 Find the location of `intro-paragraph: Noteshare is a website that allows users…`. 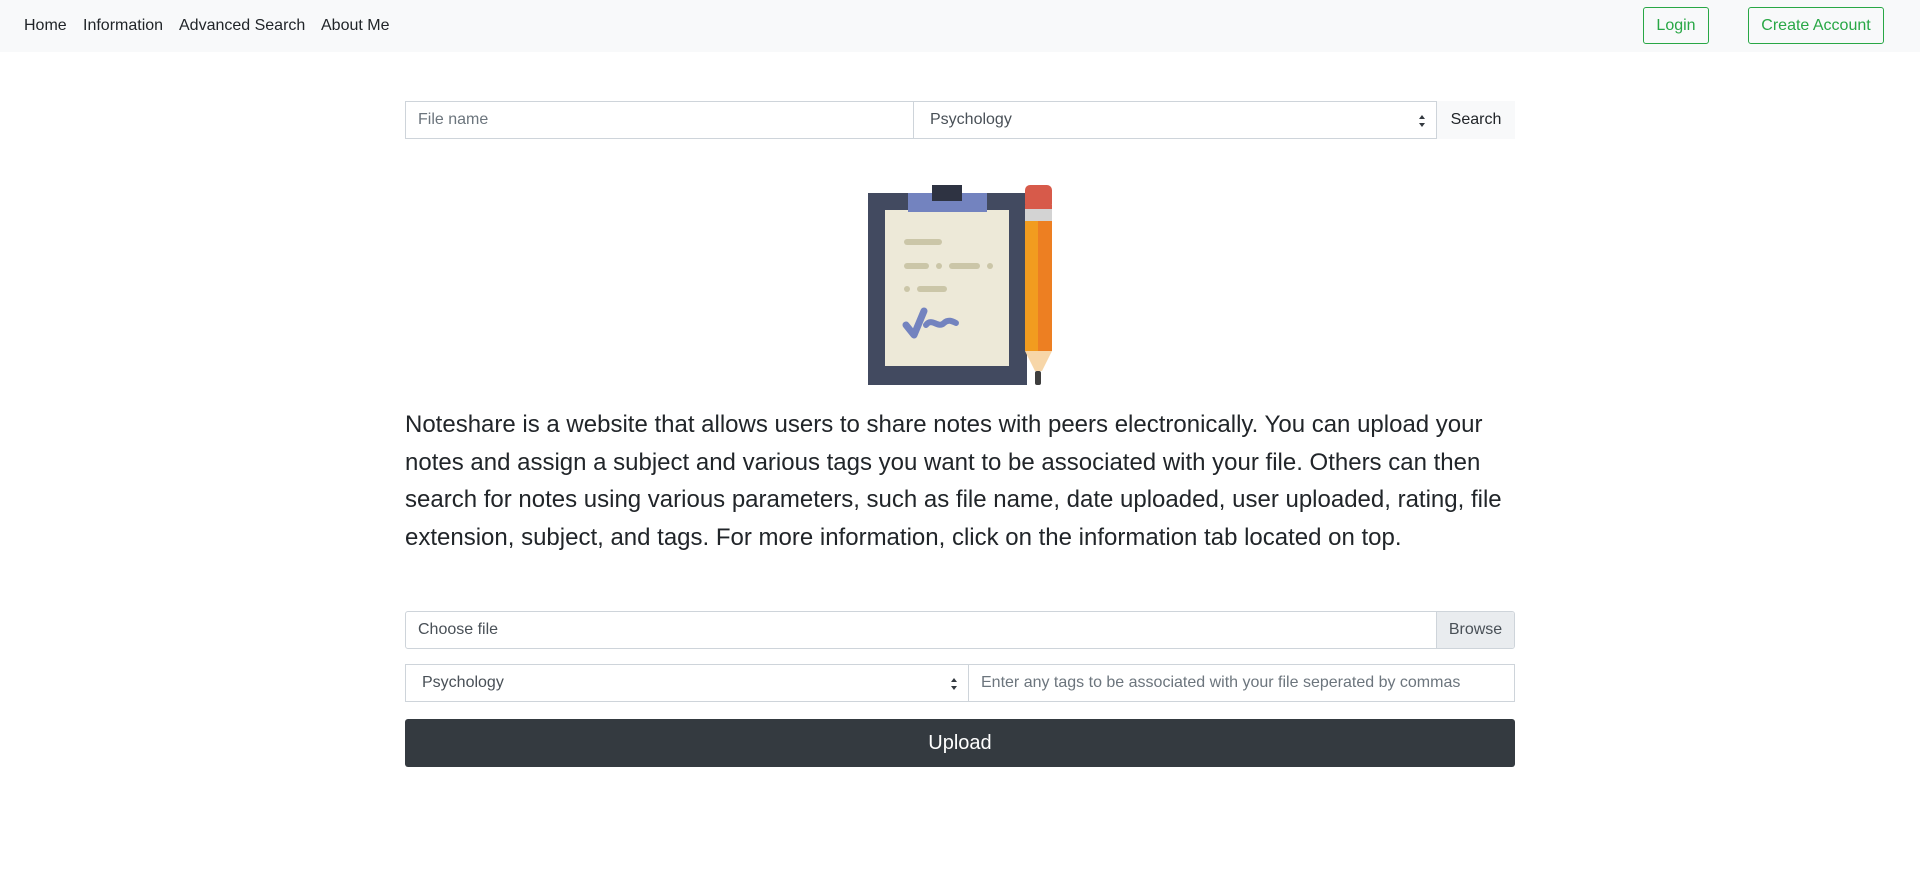

intro-paragraph: Noteshare is a website that allows users… is located at coordinates (953, 481).